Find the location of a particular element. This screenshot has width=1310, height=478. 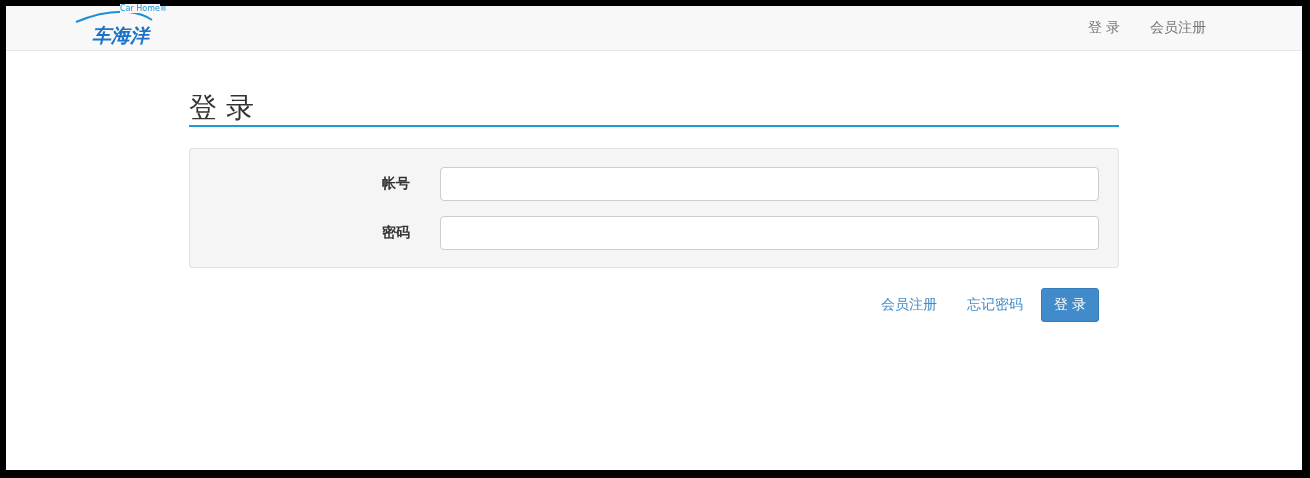

nav-link: 登 录 is located at coordinates (1103, 28).